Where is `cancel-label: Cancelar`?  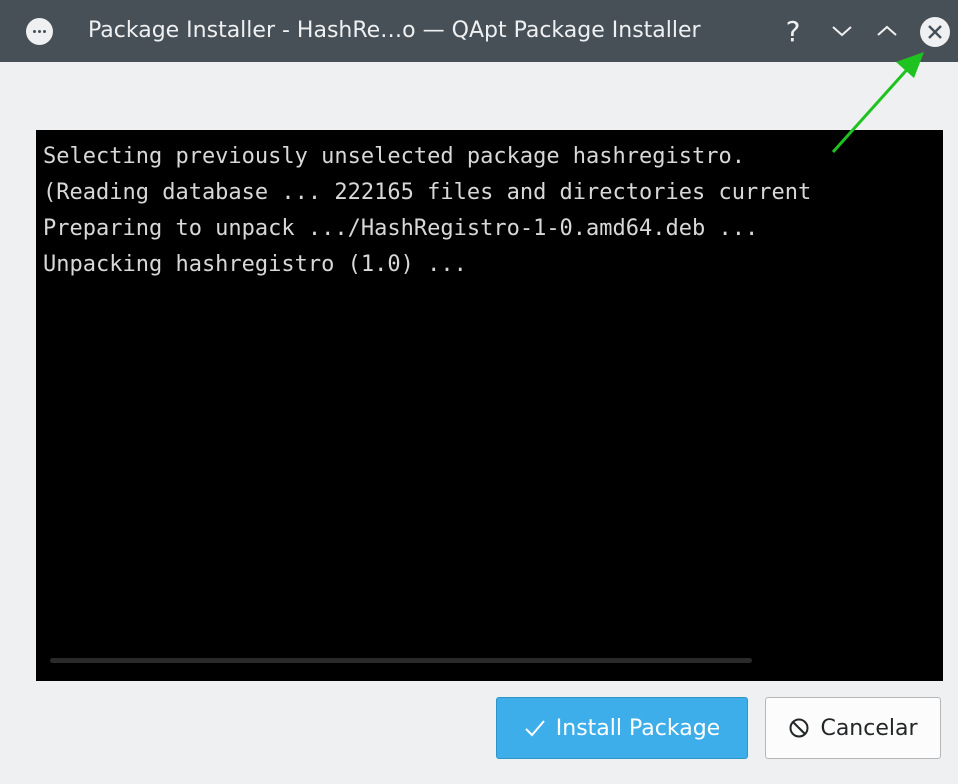 cancel-label: Cancelar is located at coordinates (869, 728).